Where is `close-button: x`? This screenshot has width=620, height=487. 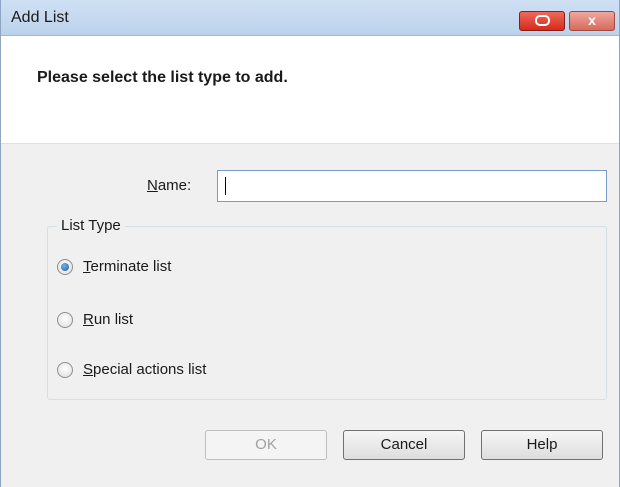
close-button: x is located at coordinates (592, 21).